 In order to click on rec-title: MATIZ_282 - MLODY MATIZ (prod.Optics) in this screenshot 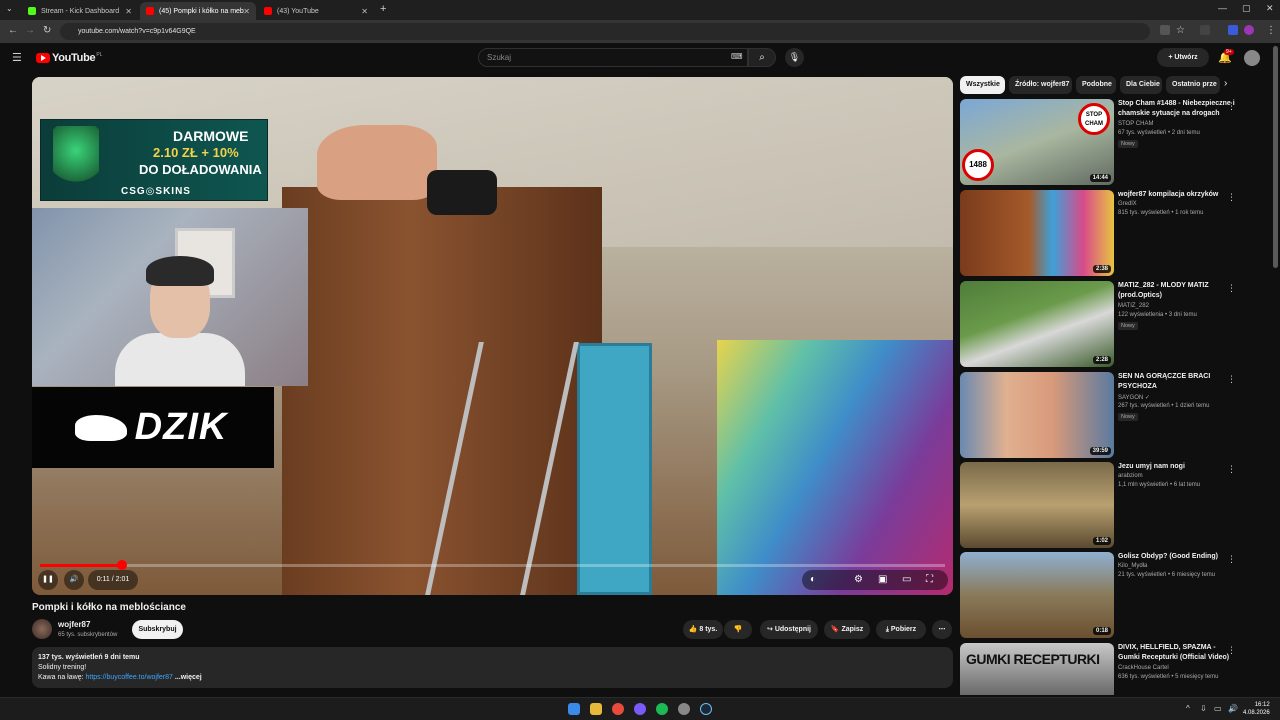, I will do `click(1177, 291)`.